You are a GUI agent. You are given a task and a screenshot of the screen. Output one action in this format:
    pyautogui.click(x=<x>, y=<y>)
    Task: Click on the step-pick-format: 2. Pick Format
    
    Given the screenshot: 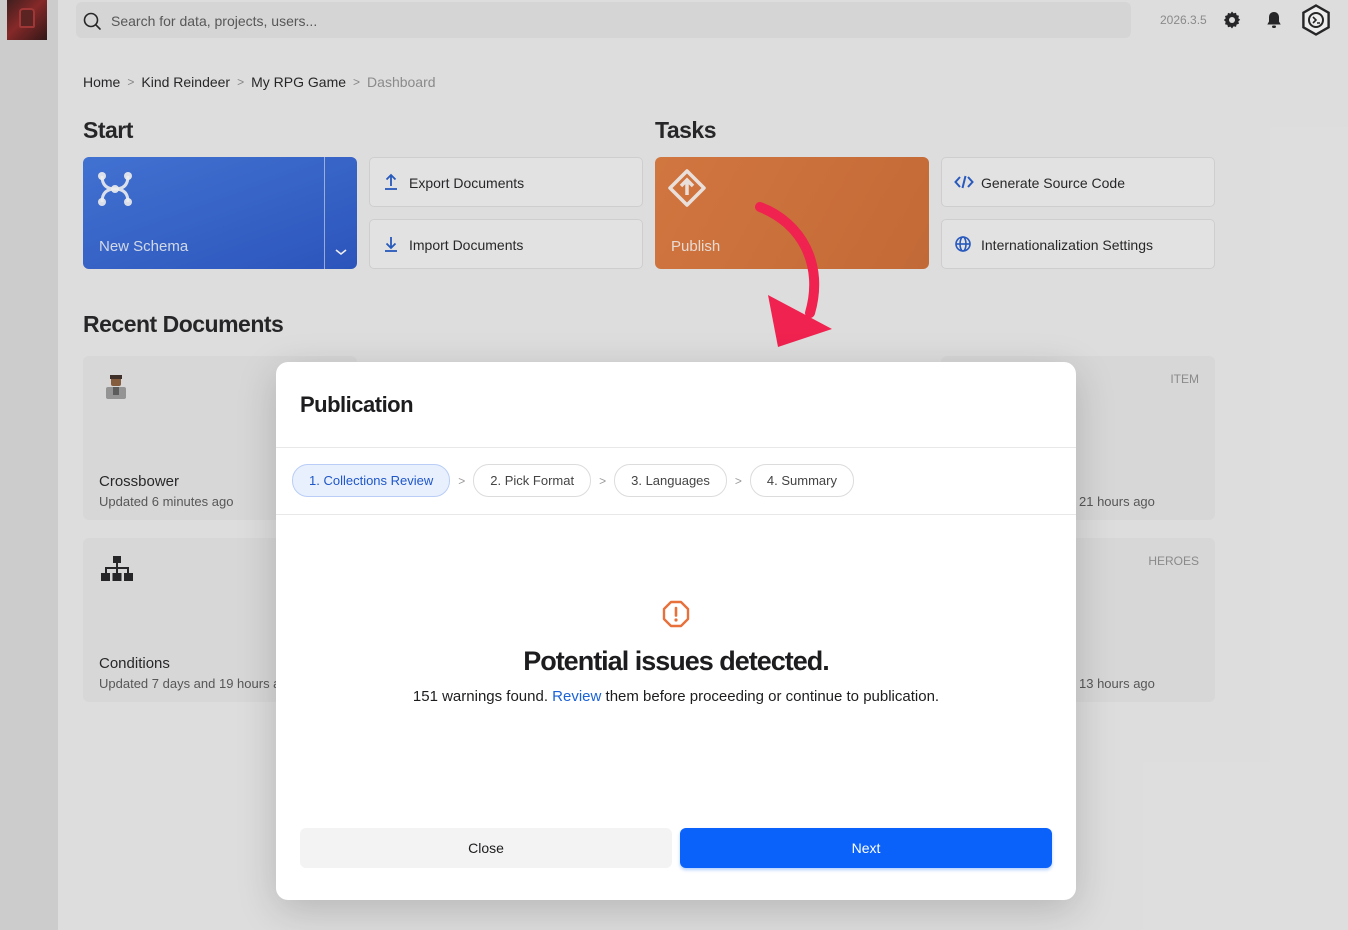 What is the action you would take?
    pyautogui.click(x=532, y=480)
    